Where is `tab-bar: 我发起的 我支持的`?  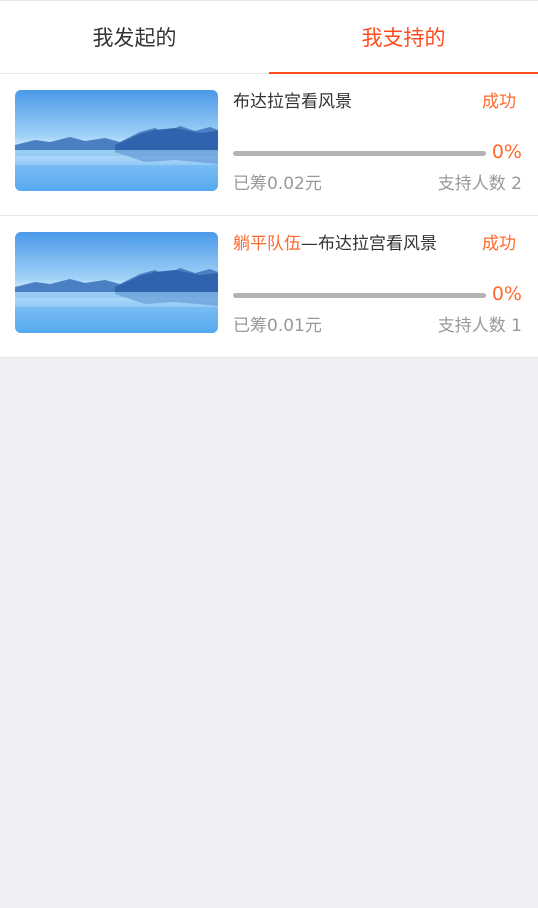 tab-bar: 我发起的 我支持的 is located at coordinates (269, 37).